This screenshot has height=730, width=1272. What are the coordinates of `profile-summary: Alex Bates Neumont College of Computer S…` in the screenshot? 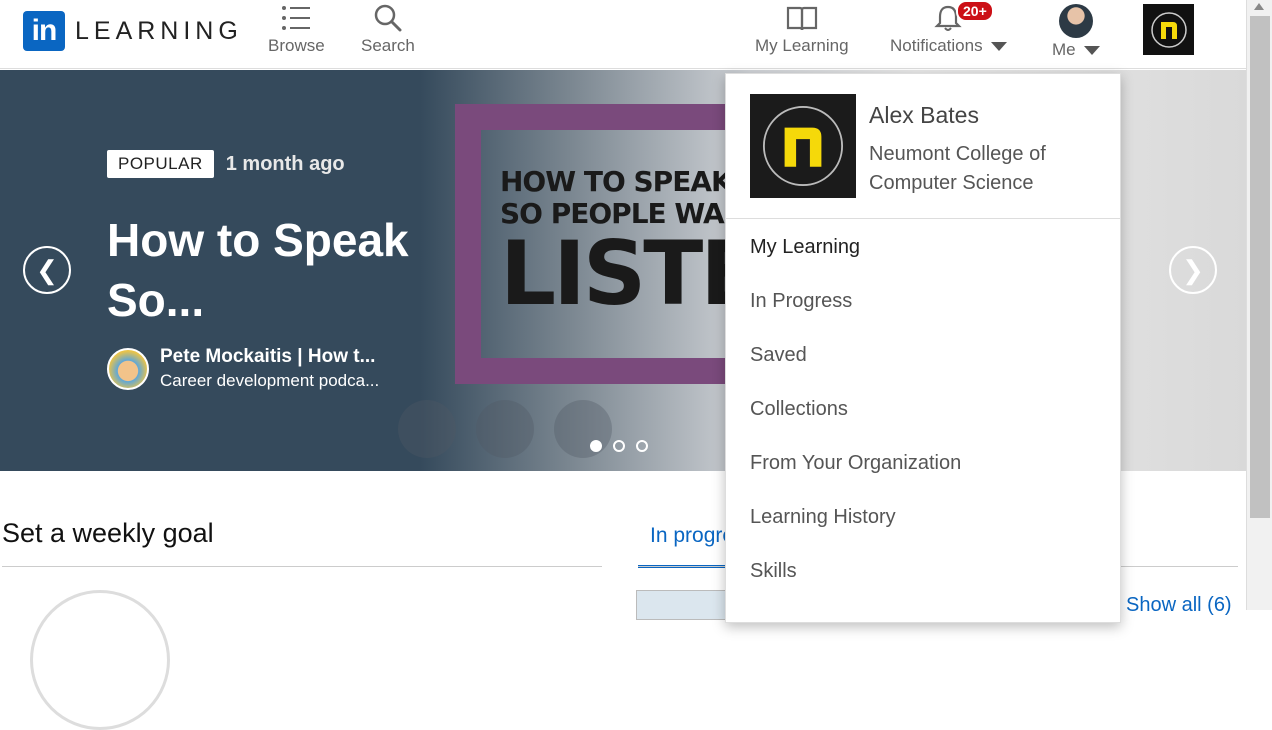 It's located at (923, 146).